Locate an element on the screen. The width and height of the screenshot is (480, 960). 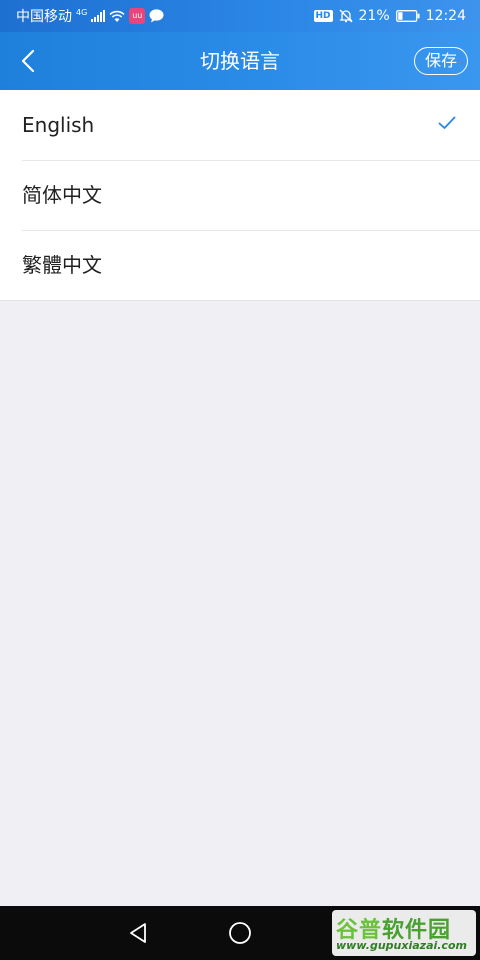
back-button is located at coordinates (28, 61).